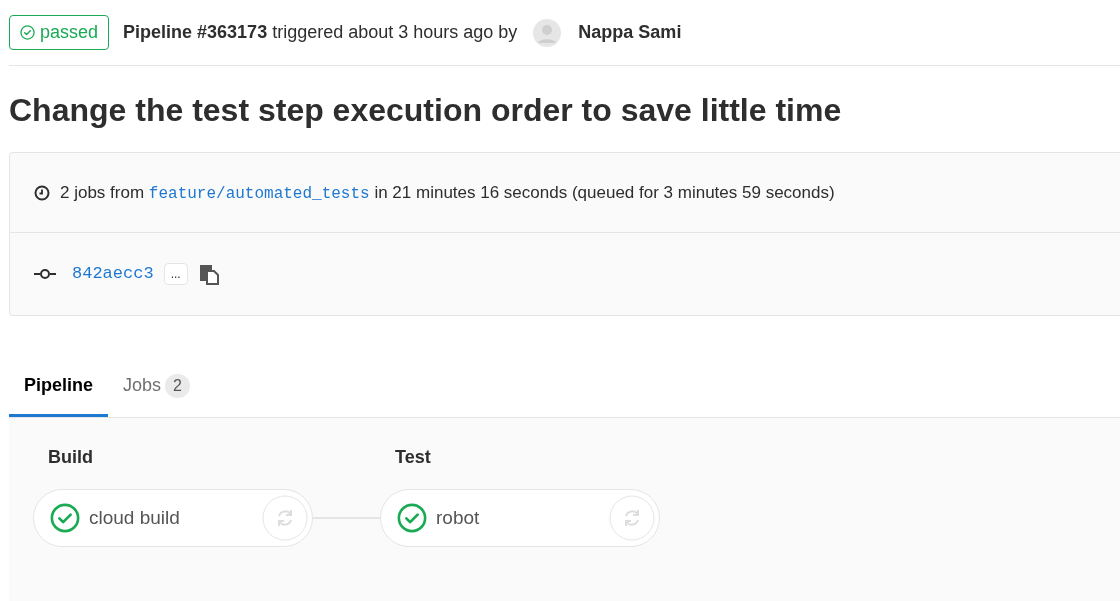 The width and height of the screenshot is (1120, 601). What do you see at coordinates (520, 518) in the screenshot?
I see `job-pill: robot` at bounding box center [520, 518].